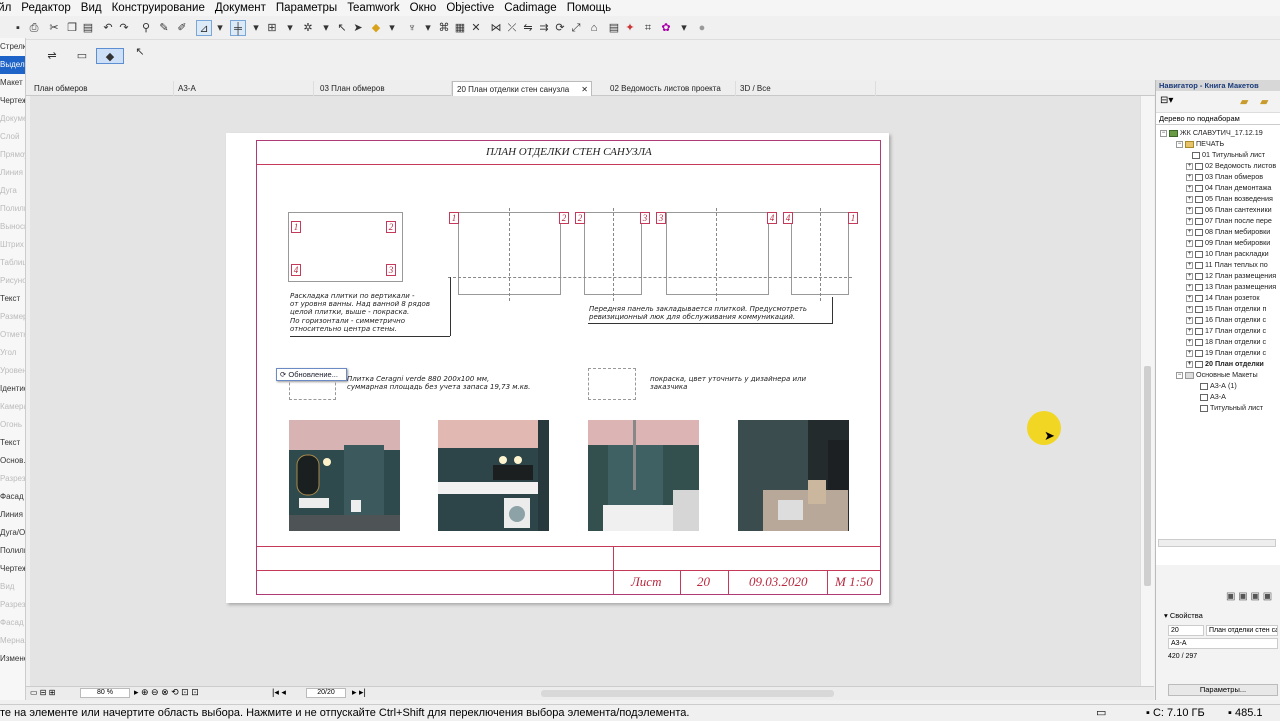 This screenshot has height=721, width=1280. What do you see at coordinates (272, 28) in the screenshot?
I see `guide-icon: ⊞` at bounding box center [272, 28].